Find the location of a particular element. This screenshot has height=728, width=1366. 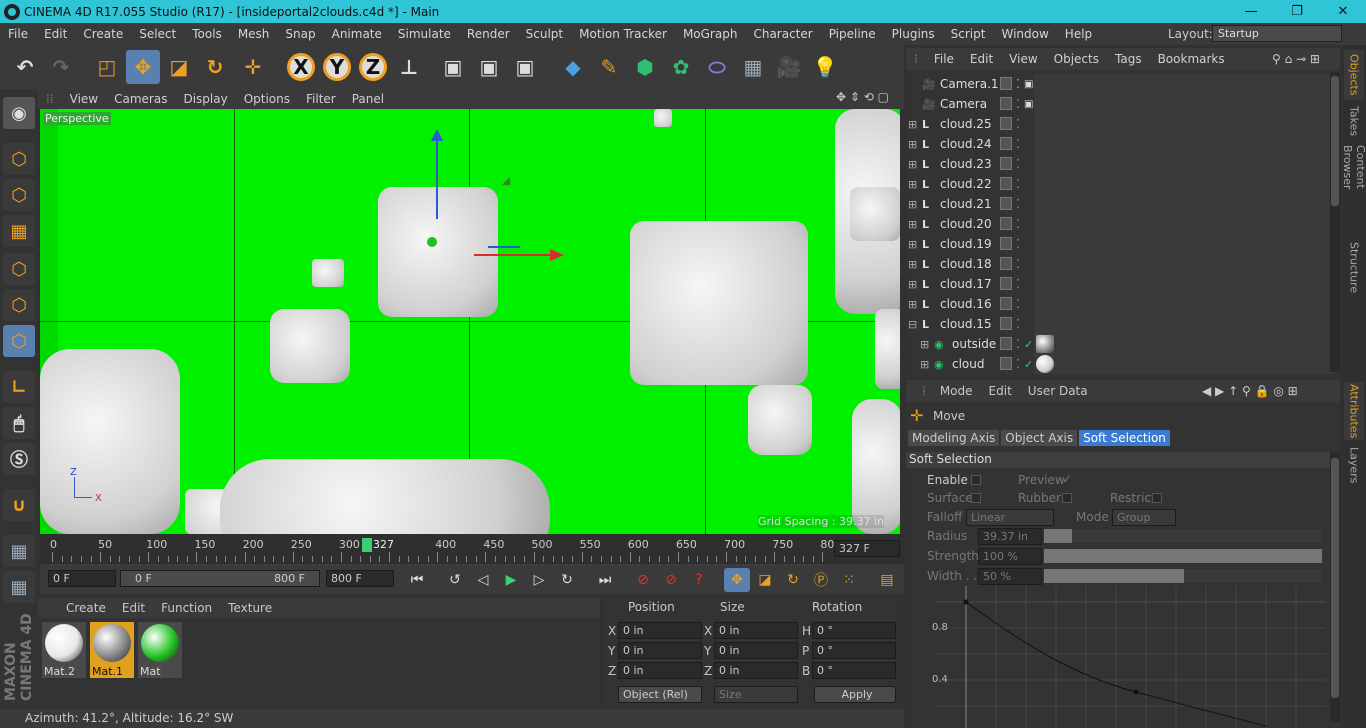

material-swatch: Mat.1 is located at coordinates (112, 650).